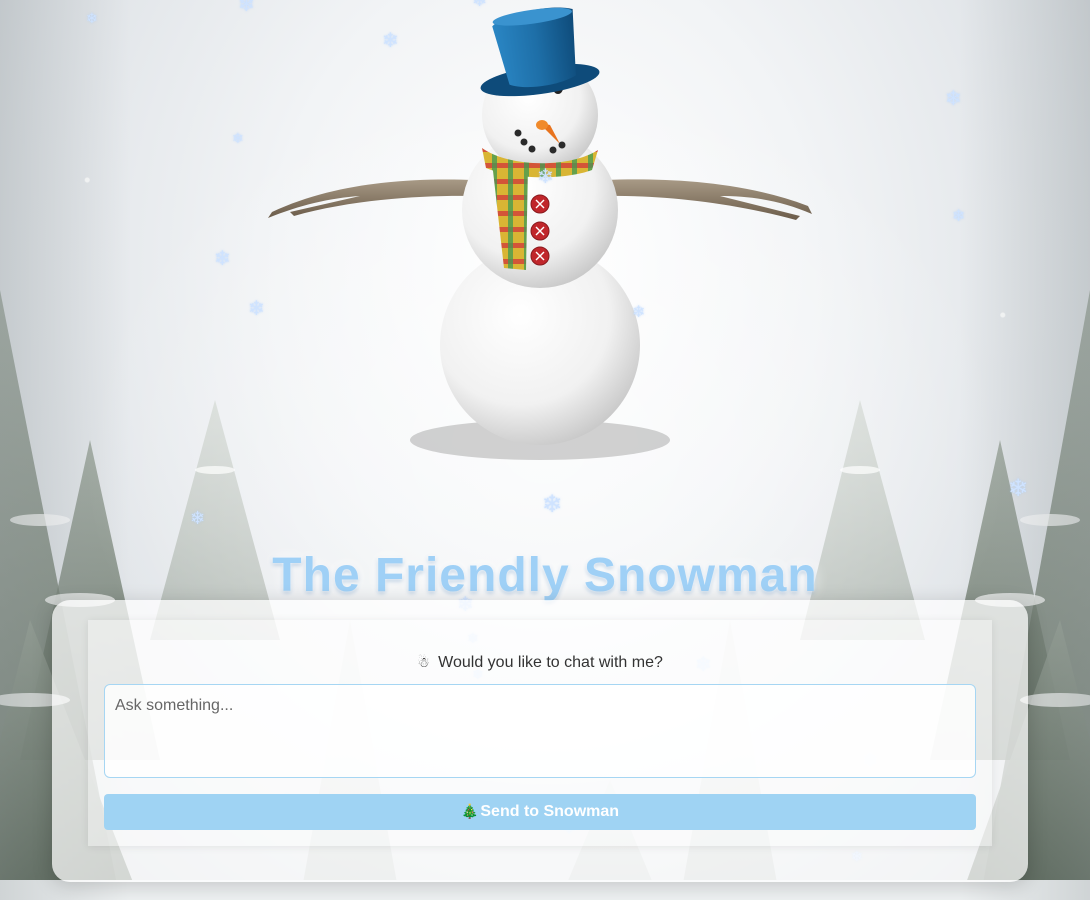  Describe the element at coordinates (423, 663) in the screenshot. I see `snowman-icon: ☃` at that location.